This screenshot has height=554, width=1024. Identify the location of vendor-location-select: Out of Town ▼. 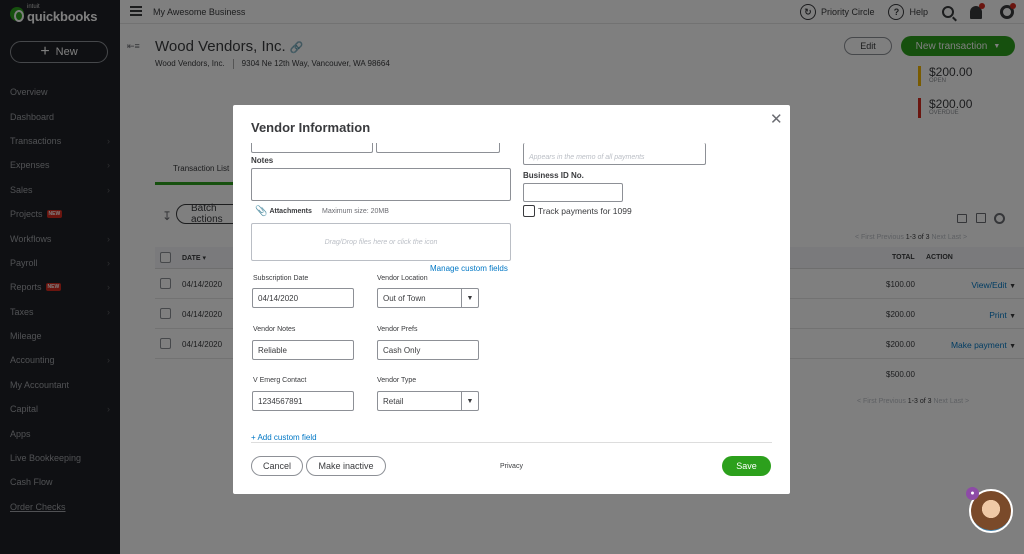
(428, 298).